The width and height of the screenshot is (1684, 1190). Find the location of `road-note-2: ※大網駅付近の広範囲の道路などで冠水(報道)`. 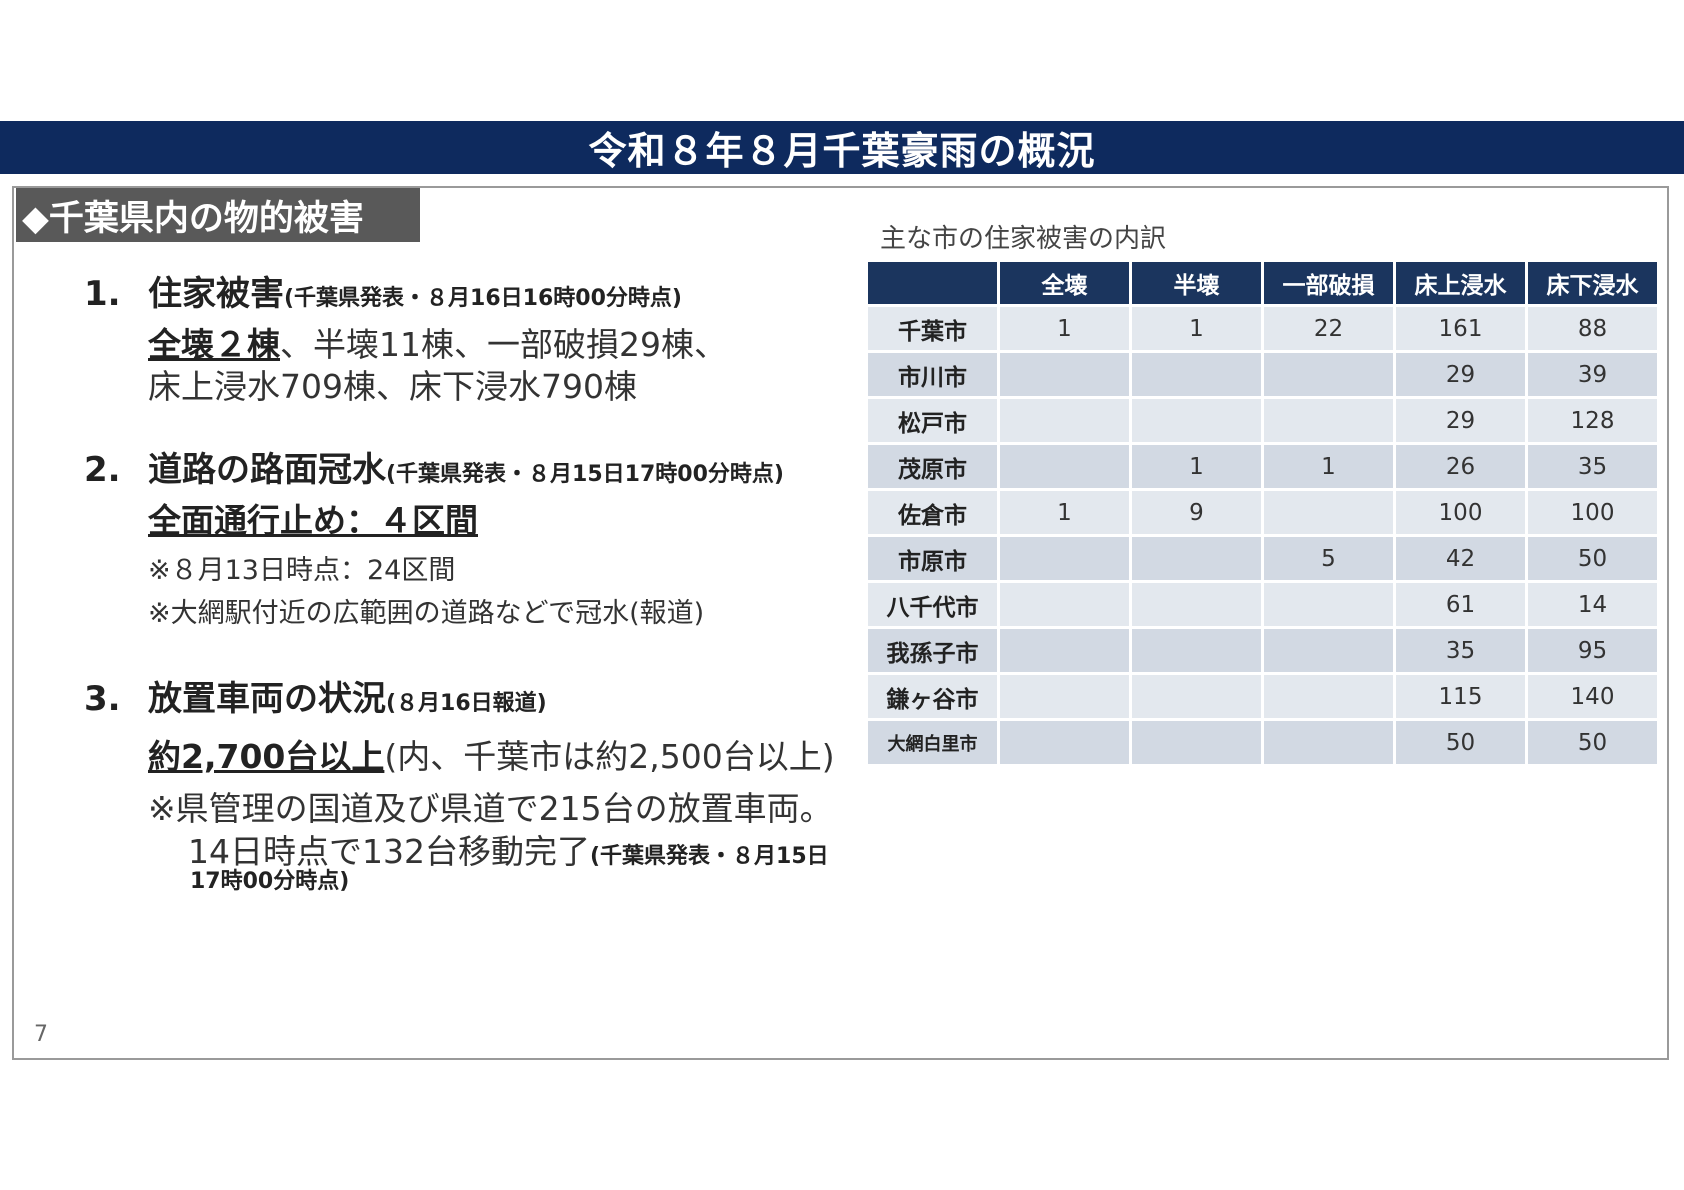

road-note-2: ※大網駅付近の広範囲の道路などで冠水(報道) is located at coordinates (426, 613).